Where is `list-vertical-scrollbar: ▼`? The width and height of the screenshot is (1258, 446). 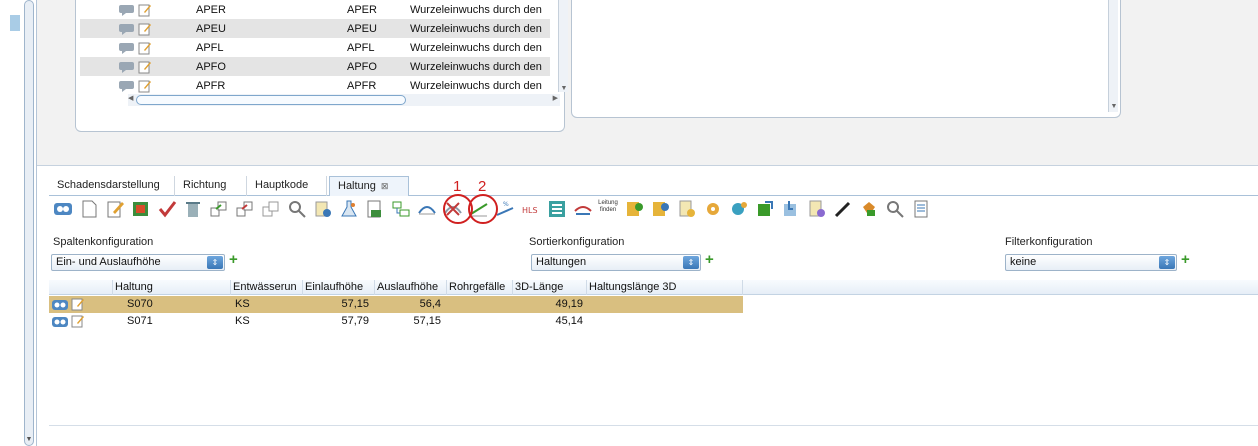 list-vertical-scrollbar: ▼ is located at coordinates (563, 46).